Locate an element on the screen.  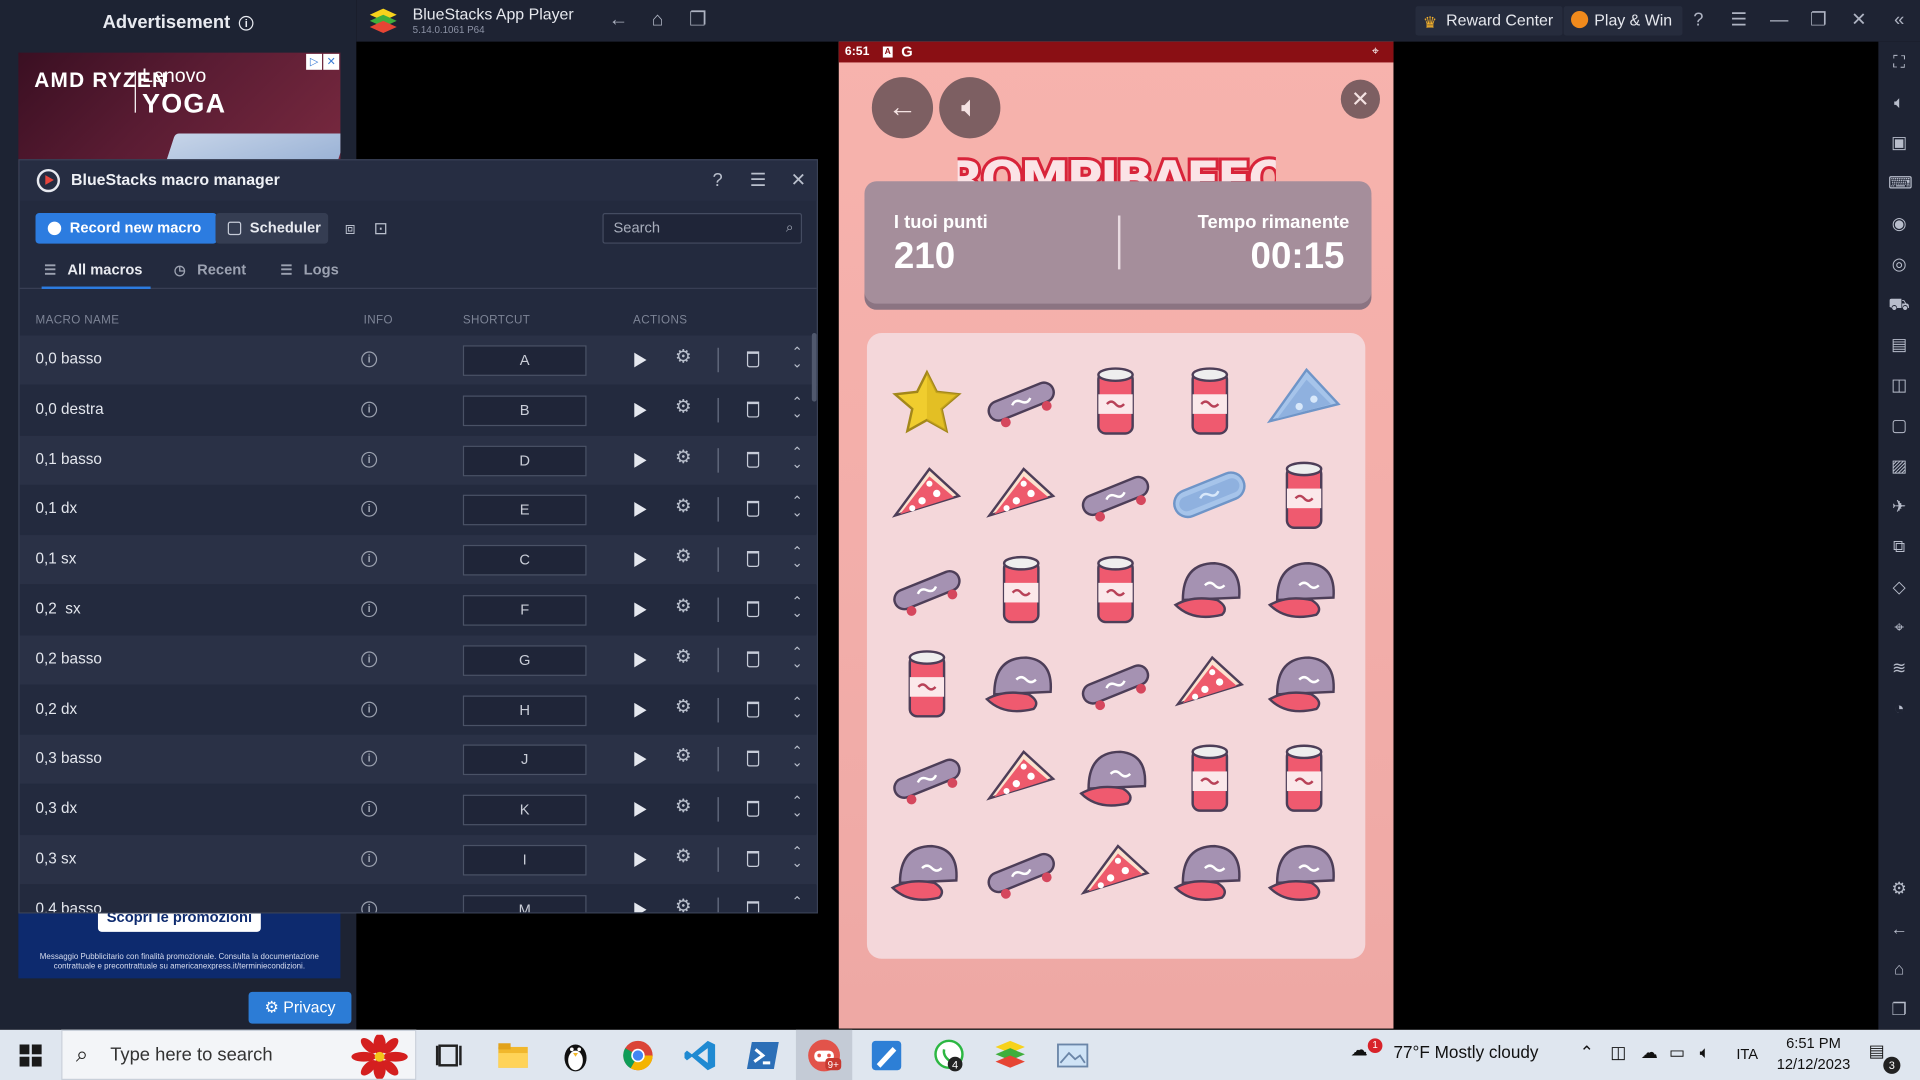
scrollbar is located at coordinates (814, 367).